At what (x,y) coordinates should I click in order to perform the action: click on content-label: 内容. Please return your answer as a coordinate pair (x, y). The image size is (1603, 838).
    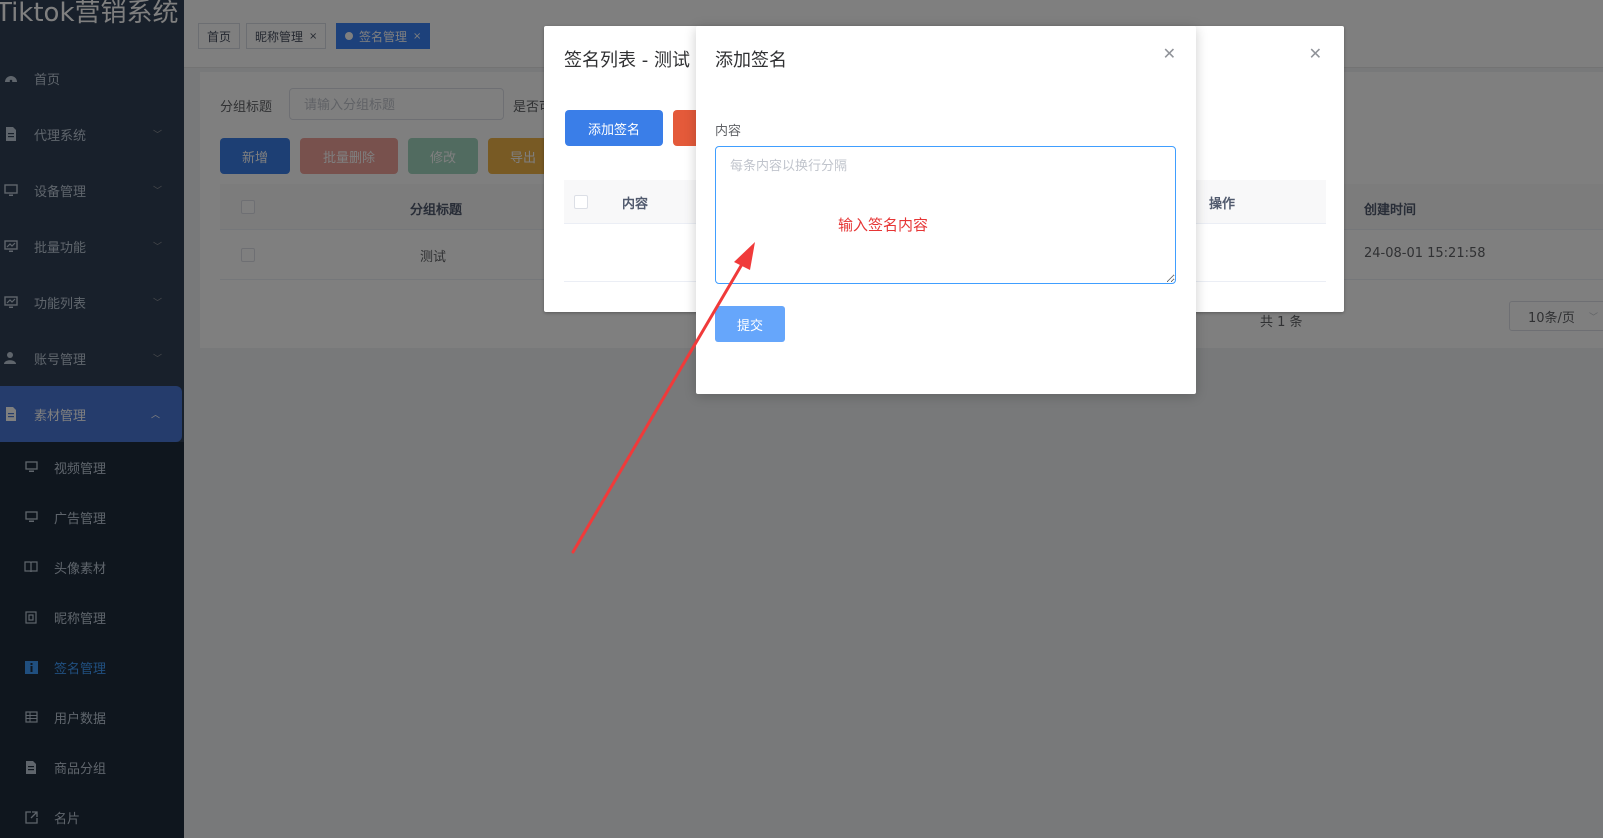
    Looking at the image, I should click on (728, 131).